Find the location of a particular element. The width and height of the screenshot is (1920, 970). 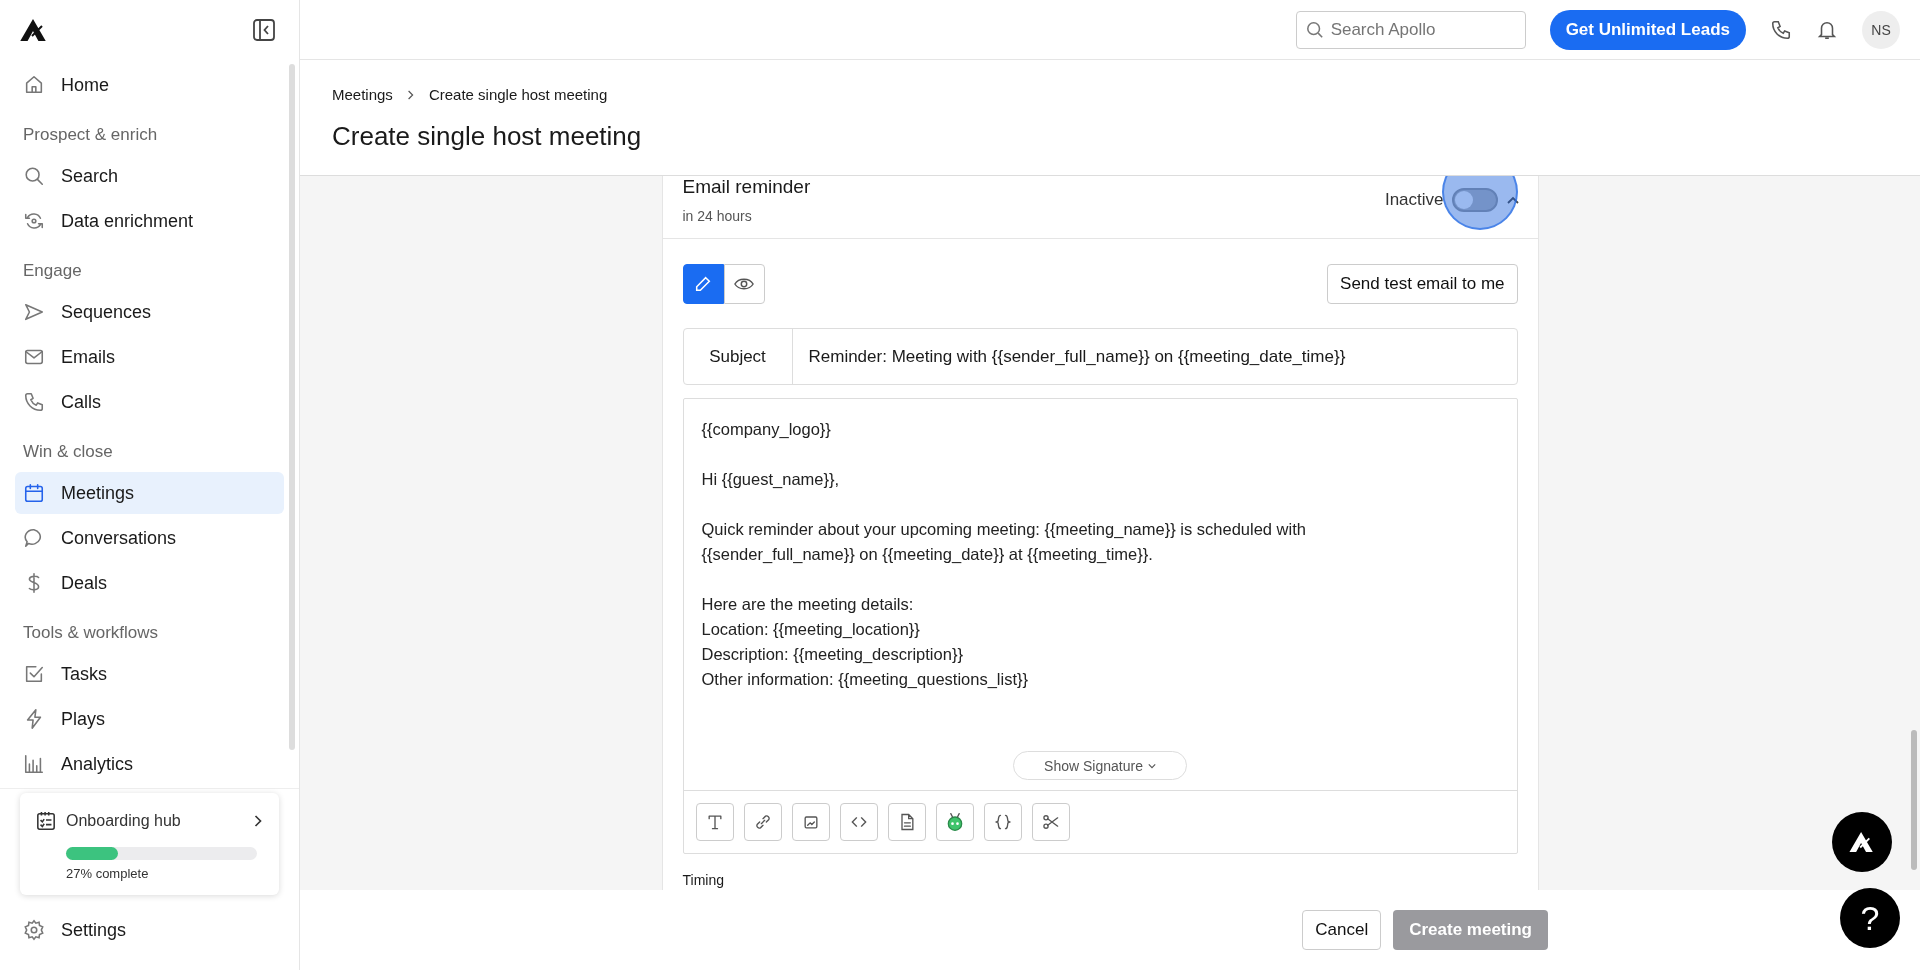

body-text: Quick reminder about your upcoming meeting: {{meeting_name}} is scheduled with is located at coordinates (1004, 529).